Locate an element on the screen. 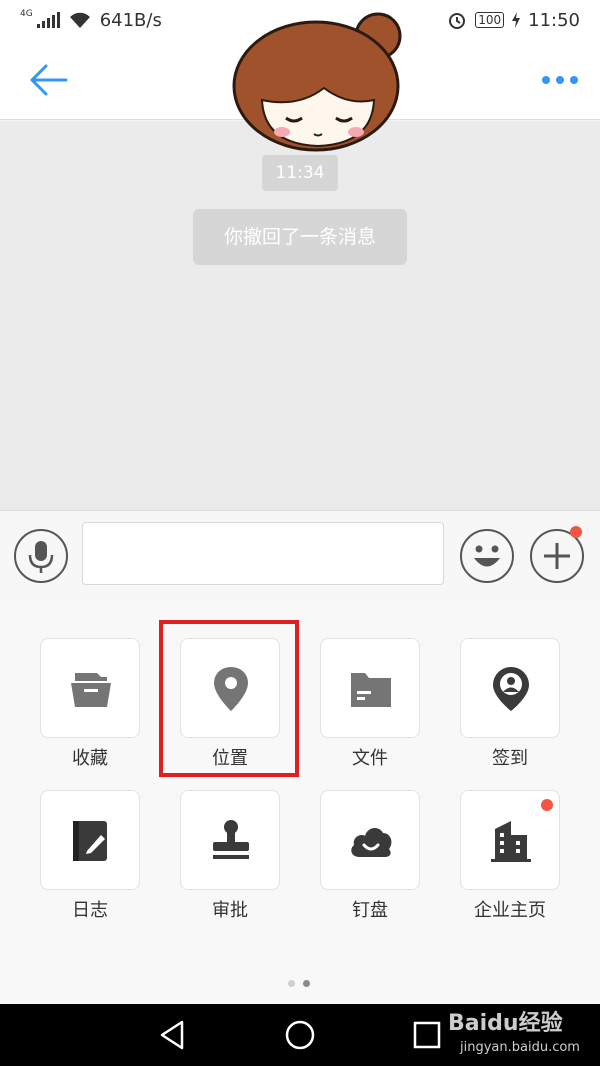 Image resolution: width=600 pixels, height=1066 pixels. building-icon is located at coordinates (511, 841).